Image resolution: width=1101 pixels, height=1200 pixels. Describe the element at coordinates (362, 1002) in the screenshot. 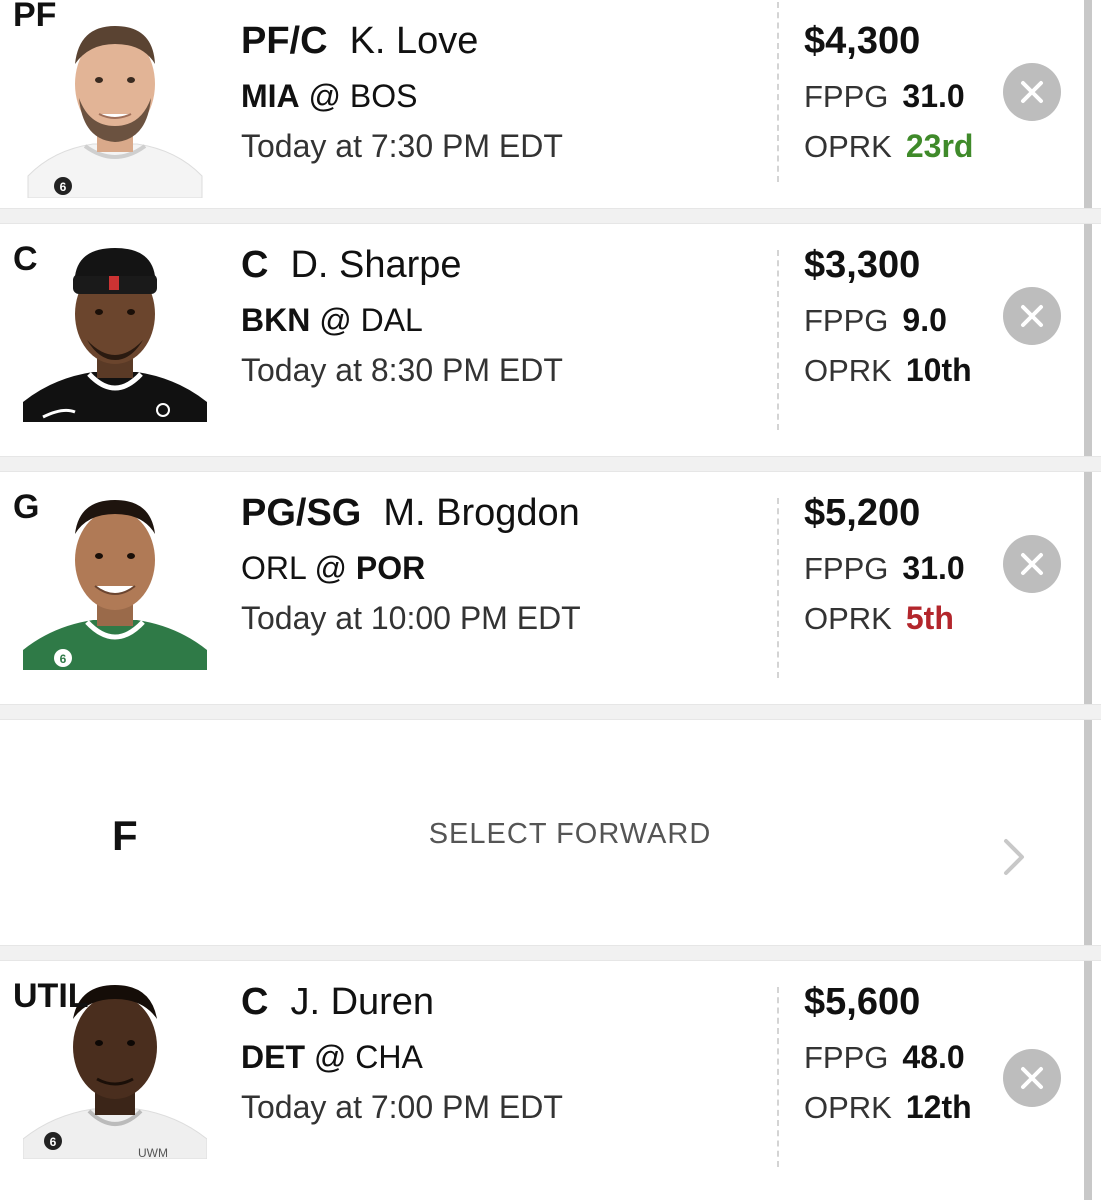

I see `player-name: J. Duren` at that location.